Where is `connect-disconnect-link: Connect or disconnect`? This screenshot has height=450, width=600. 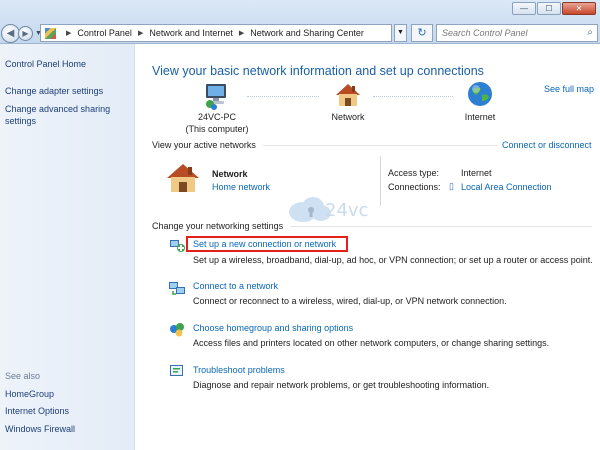 connect-disconnect-link: Connect or disconnect is located at coordinates (547, 145).